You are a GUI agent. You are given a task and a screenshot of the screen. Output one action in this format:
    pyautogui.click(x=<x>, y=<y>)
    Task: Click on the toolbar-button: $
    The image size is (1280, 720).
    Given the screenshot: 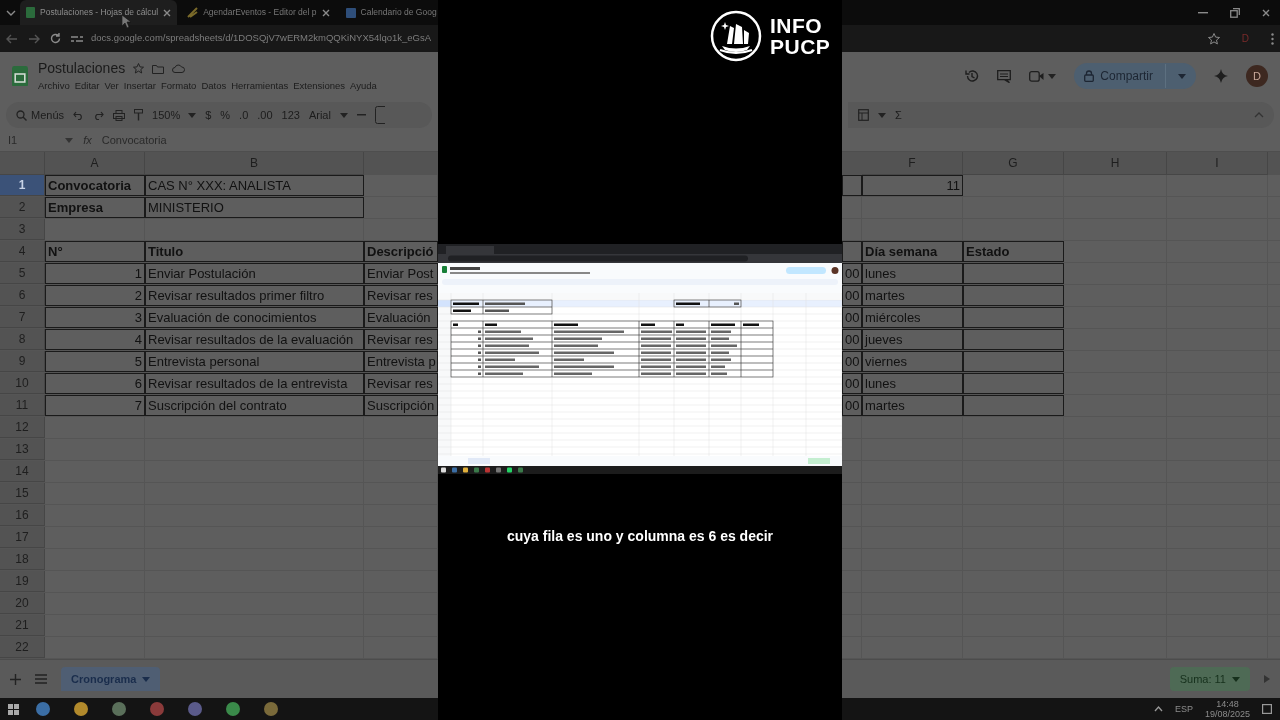 What is the action you would take?
    pyautogui.click(x=208, y=115)
    